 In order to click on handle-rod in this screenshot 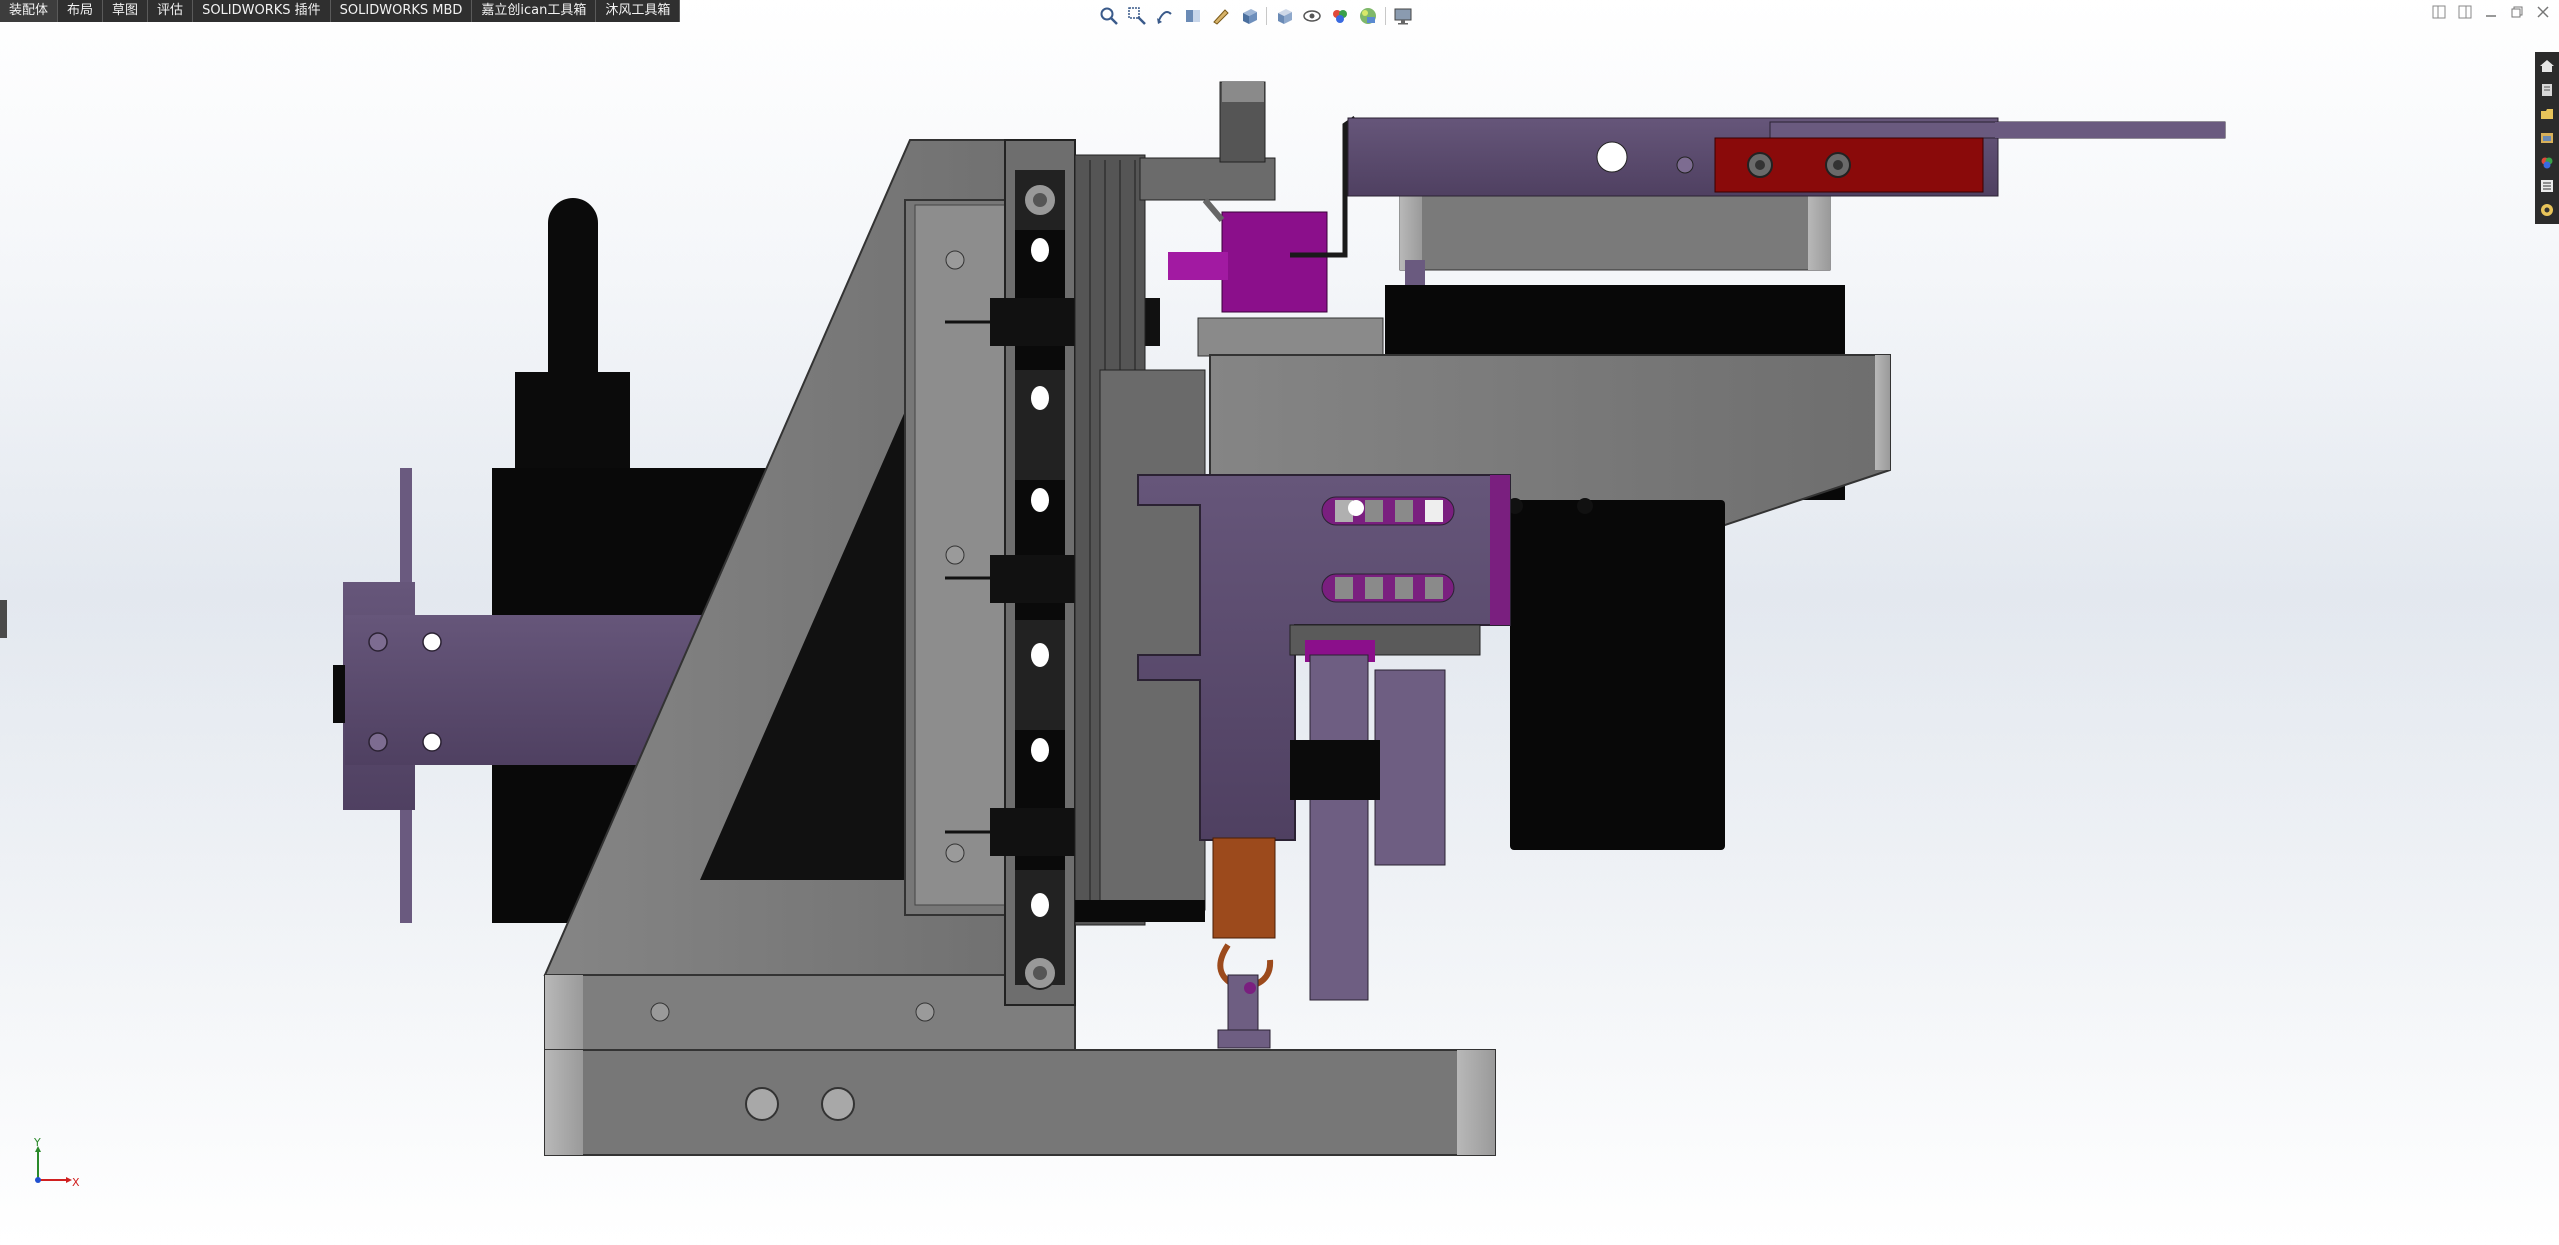, I will do `click(573, 298)`.